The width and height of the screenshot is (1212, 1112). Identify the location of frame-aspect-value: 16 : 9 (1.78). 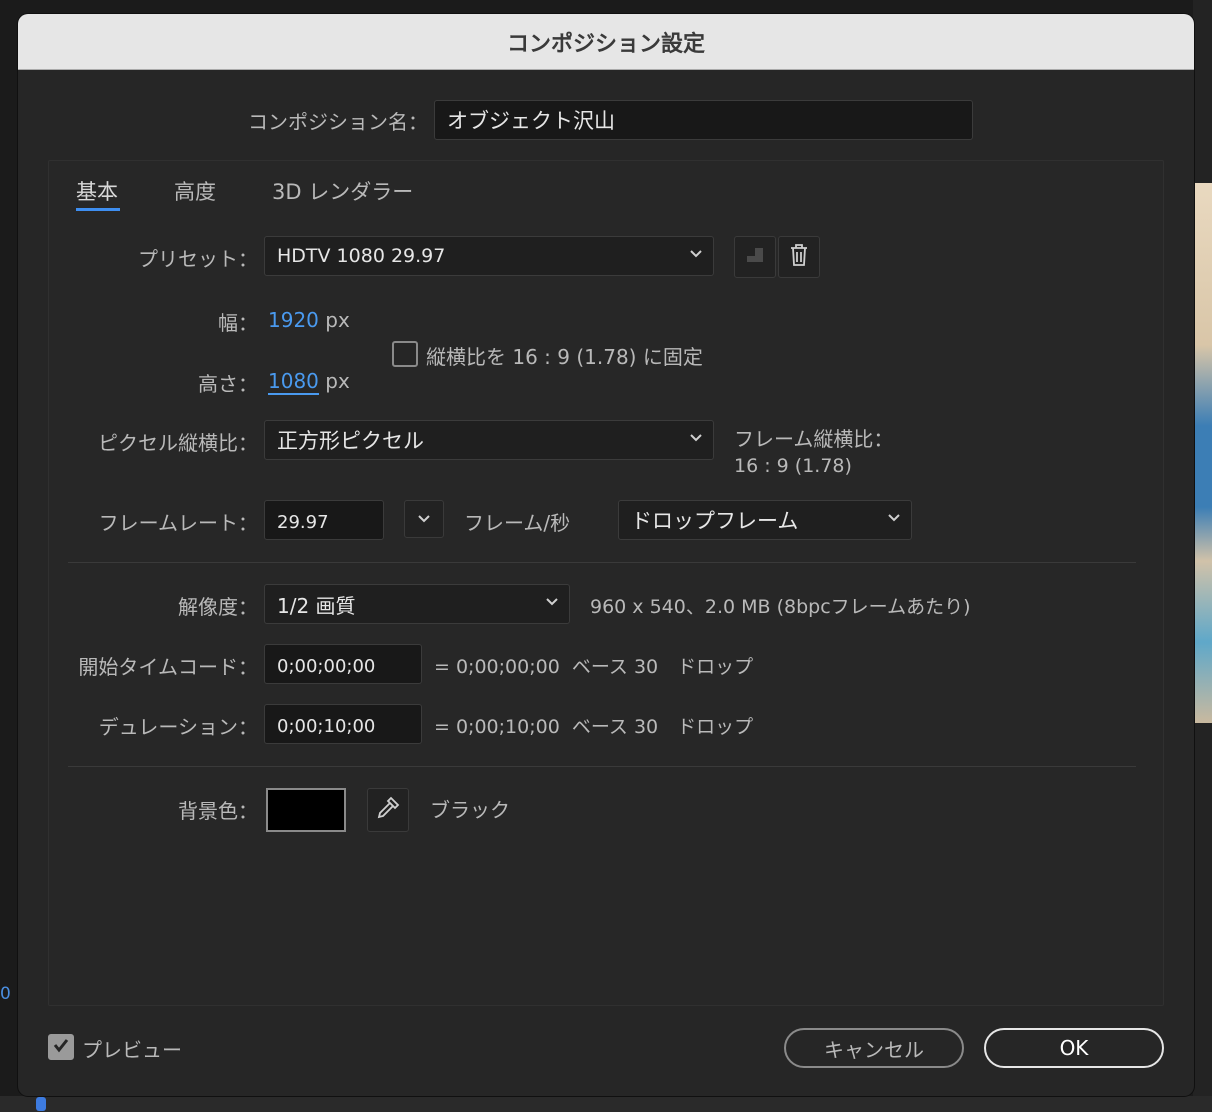
(793, 466).